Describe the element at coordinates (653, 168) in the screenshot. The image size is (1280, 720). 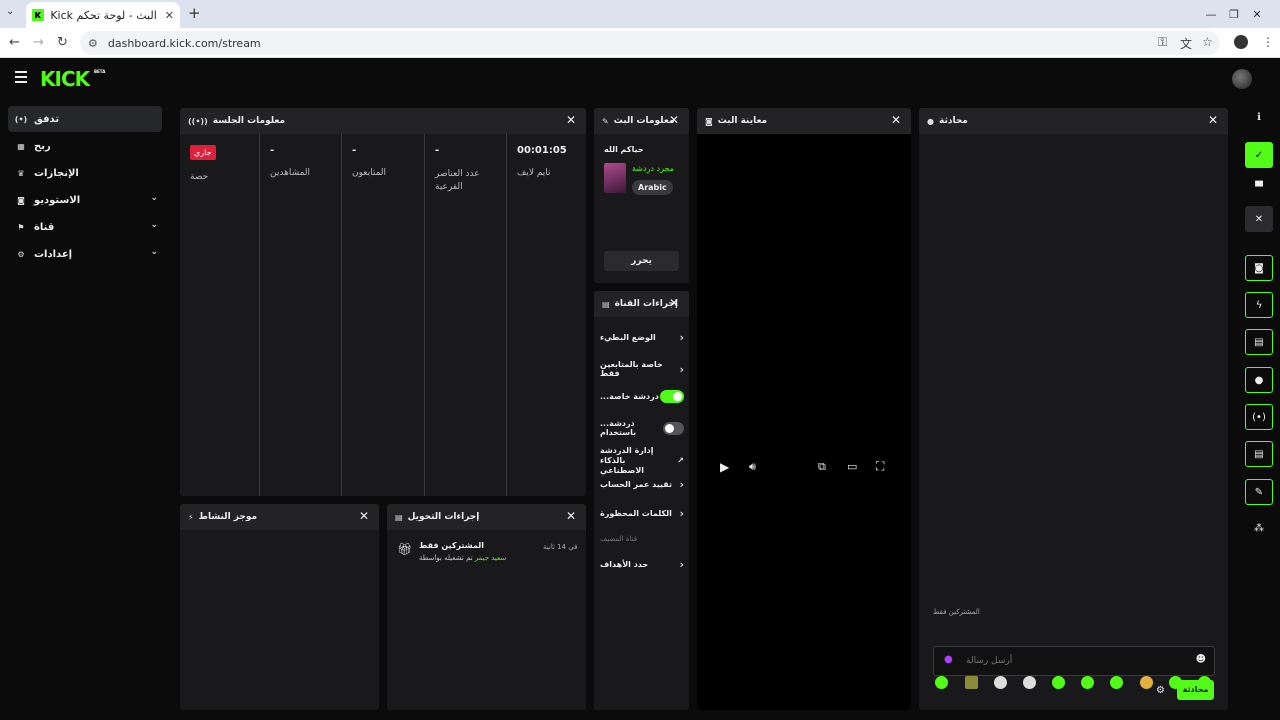
I see `category-name: مجرد دردشة` at that location.